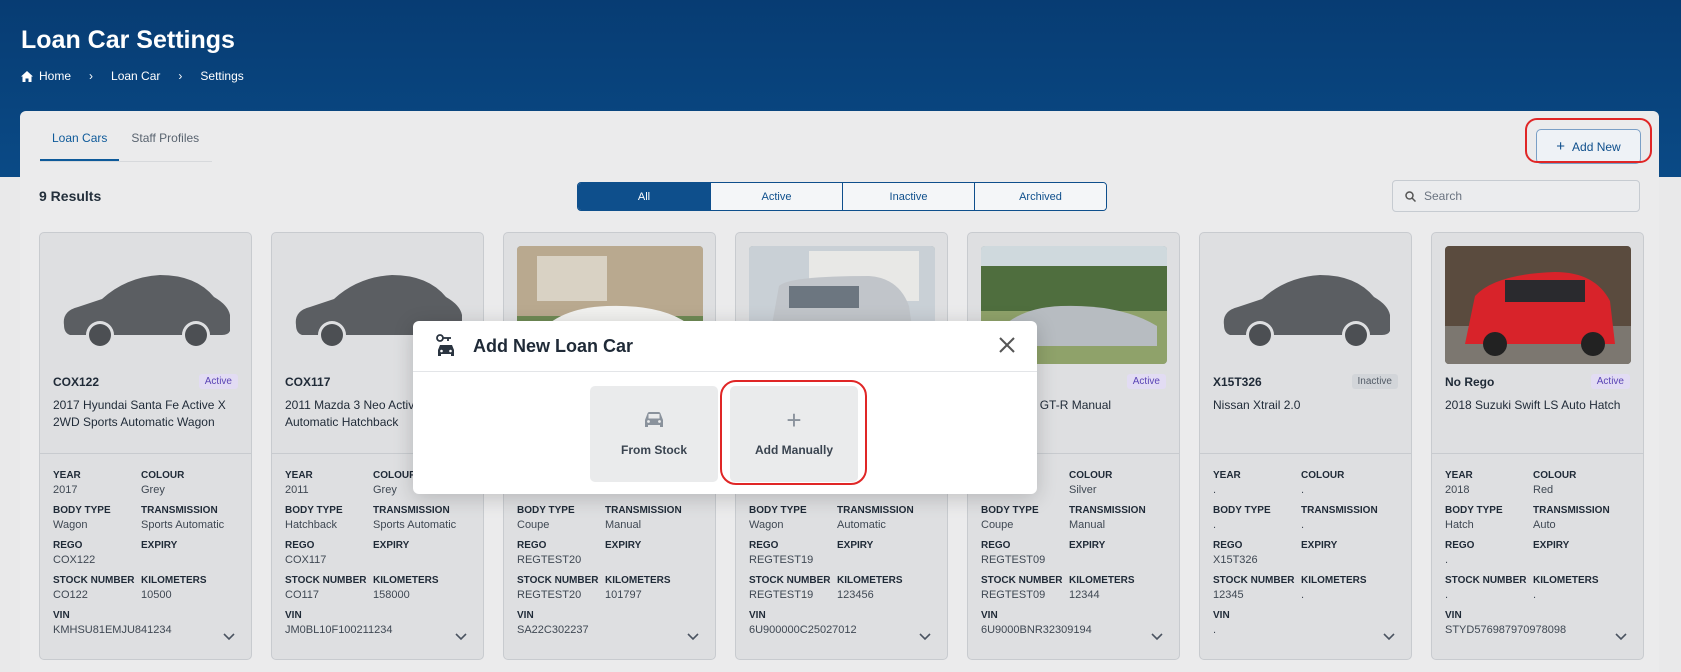 This screenshot has height=672, width=1681. I want to click on card-car-name: Nissan Xtrail 2.0, so click(1257, 405).